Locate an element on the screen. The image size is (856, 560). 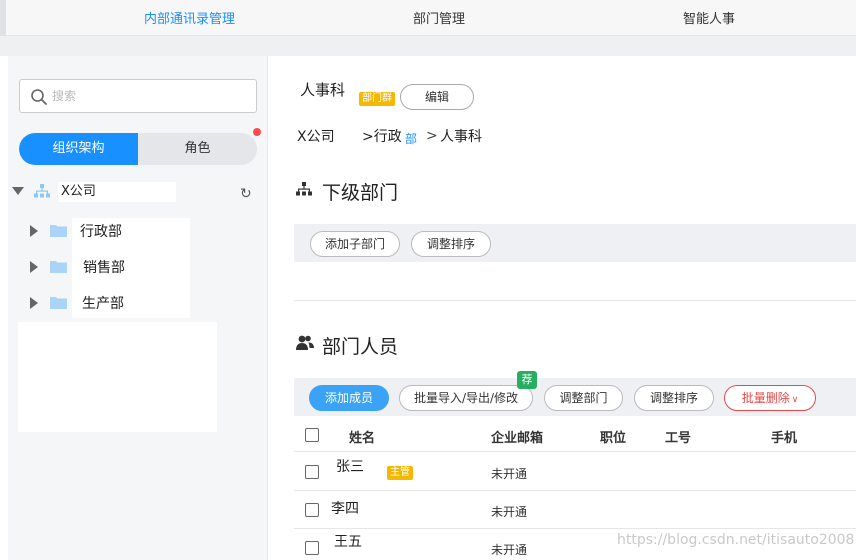
tree-expand-caret-icon is located at coordinates (18, 191).